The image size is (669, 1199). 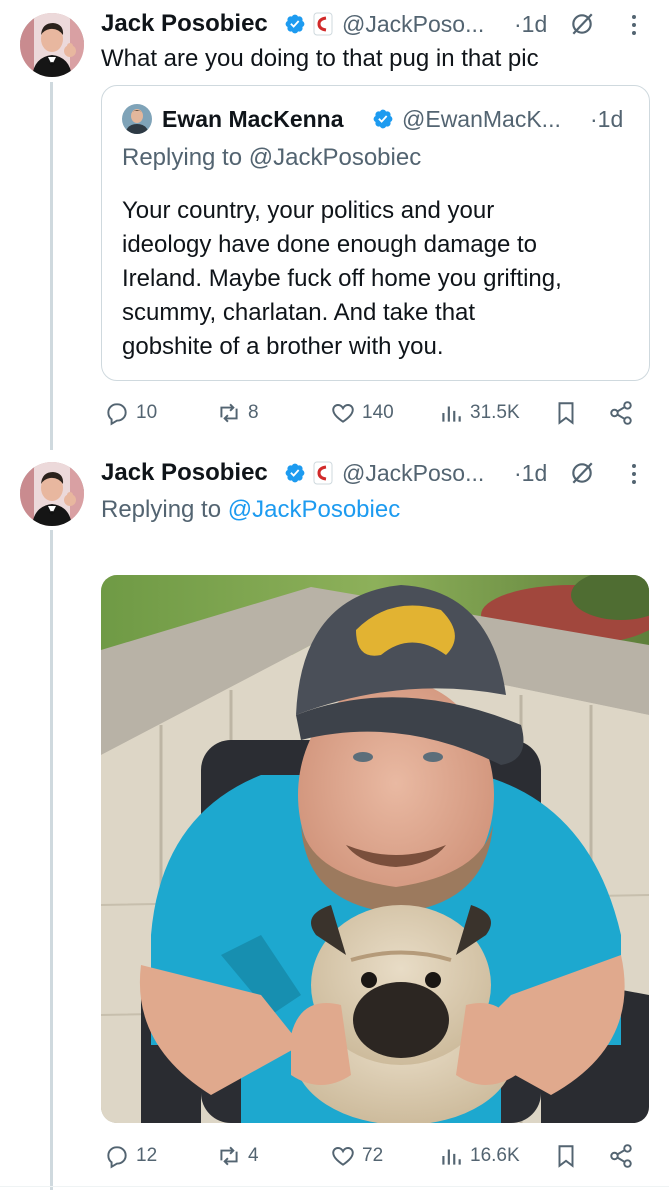 What do you see at coordinates (253, 412) in the screenshot?
I see `repost-count: 8` at bounding box center [253, 412].